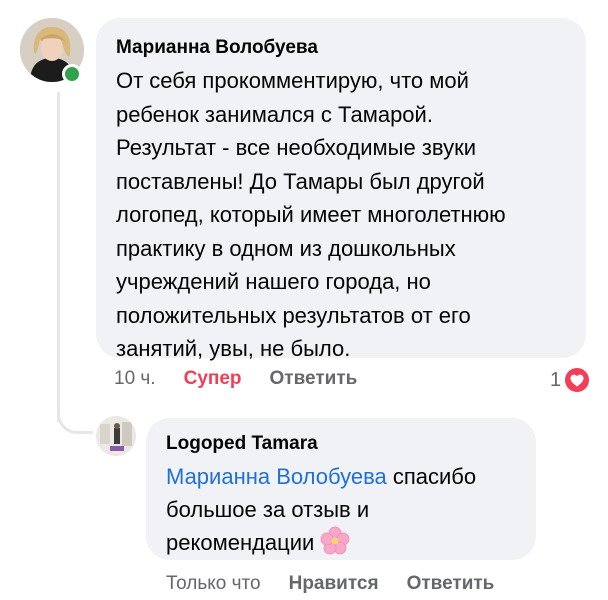 This screenshot has height=600, width=608. I want to click on reaction-summary: 1, so click(571, 380).